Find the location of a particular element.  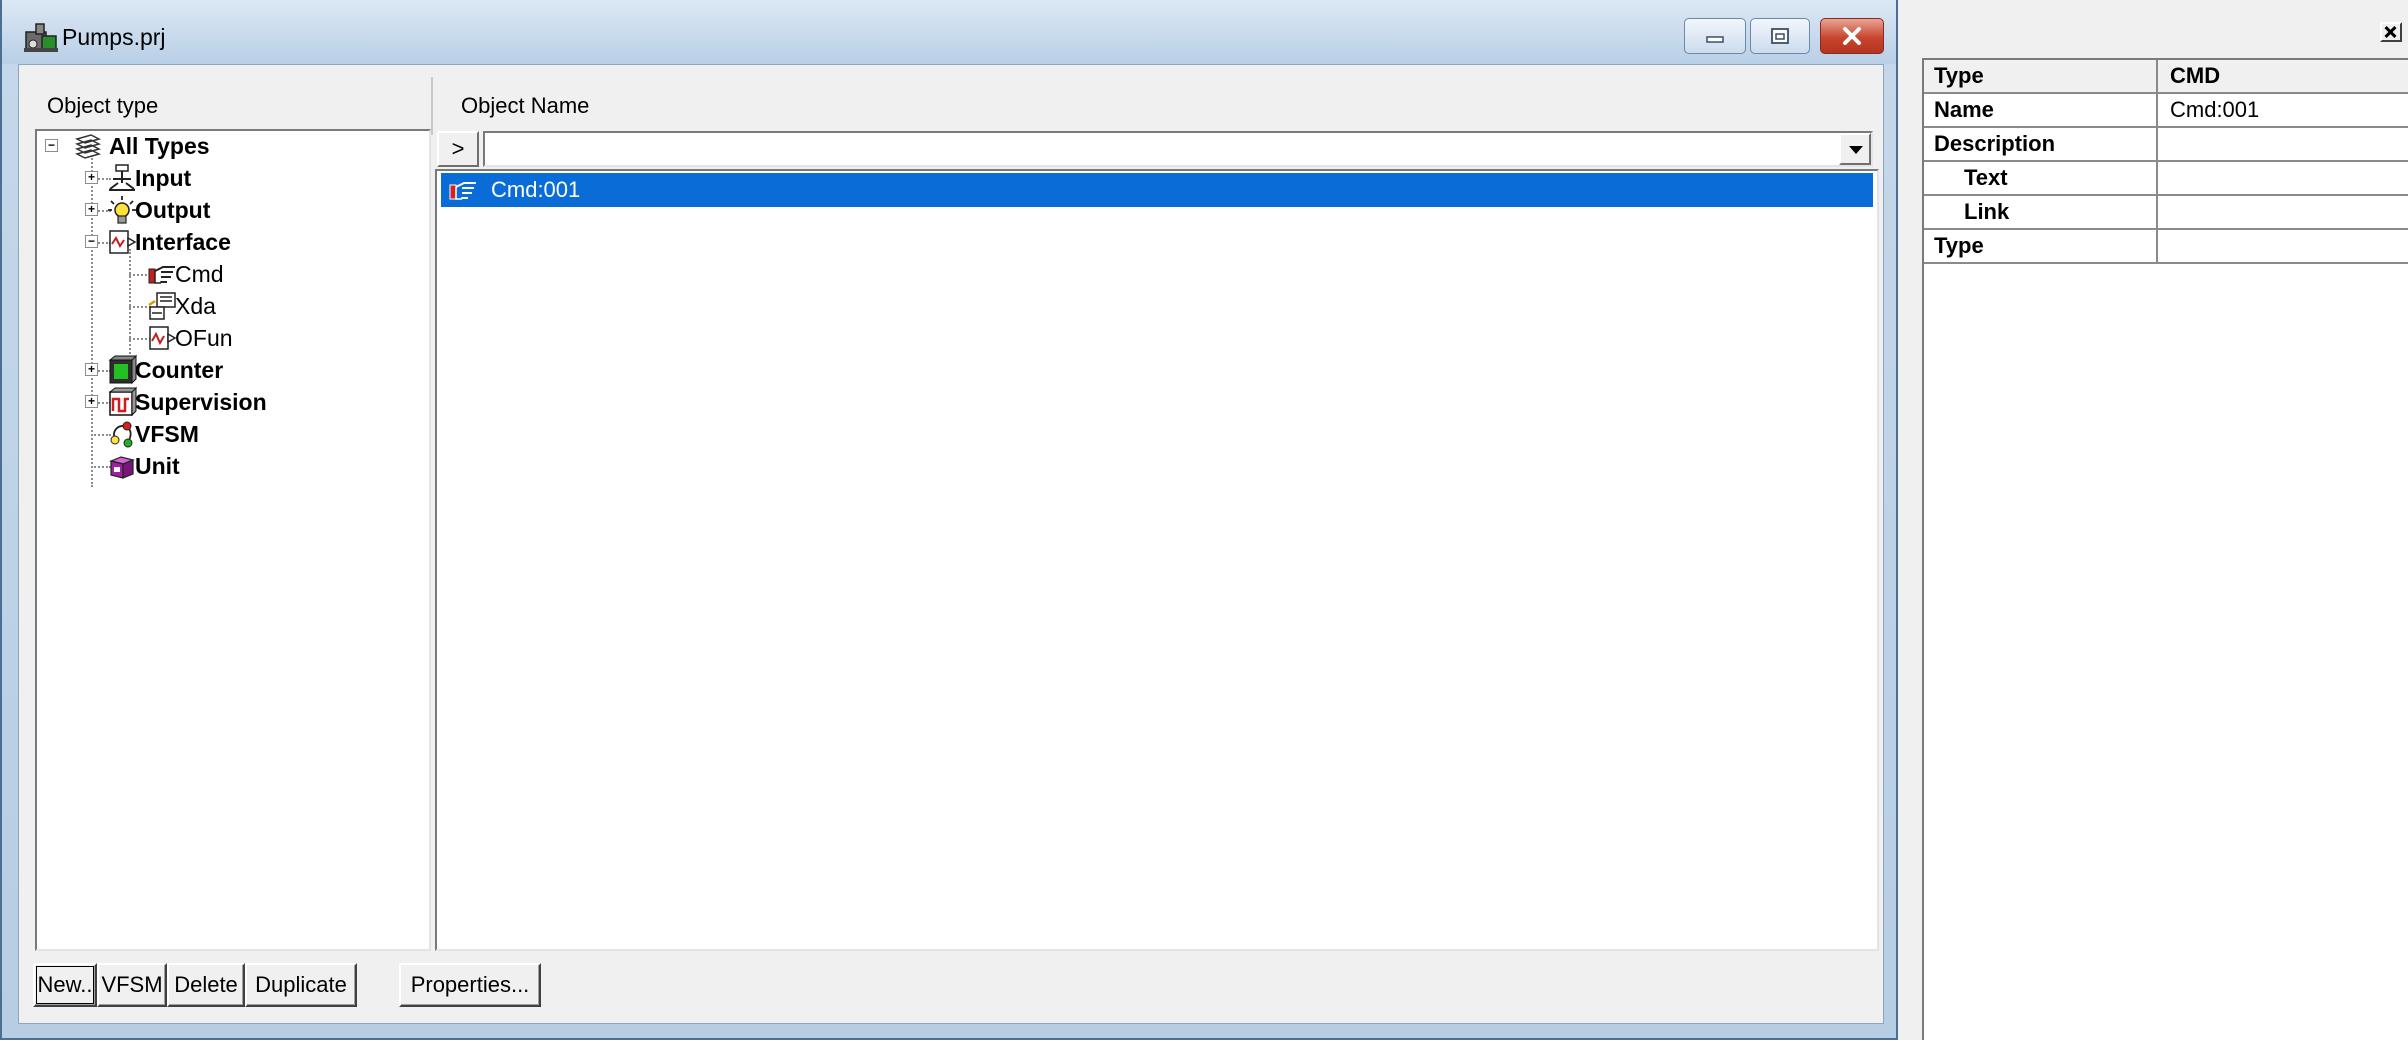

maximize-icon is located at coordinates (1780, 36).